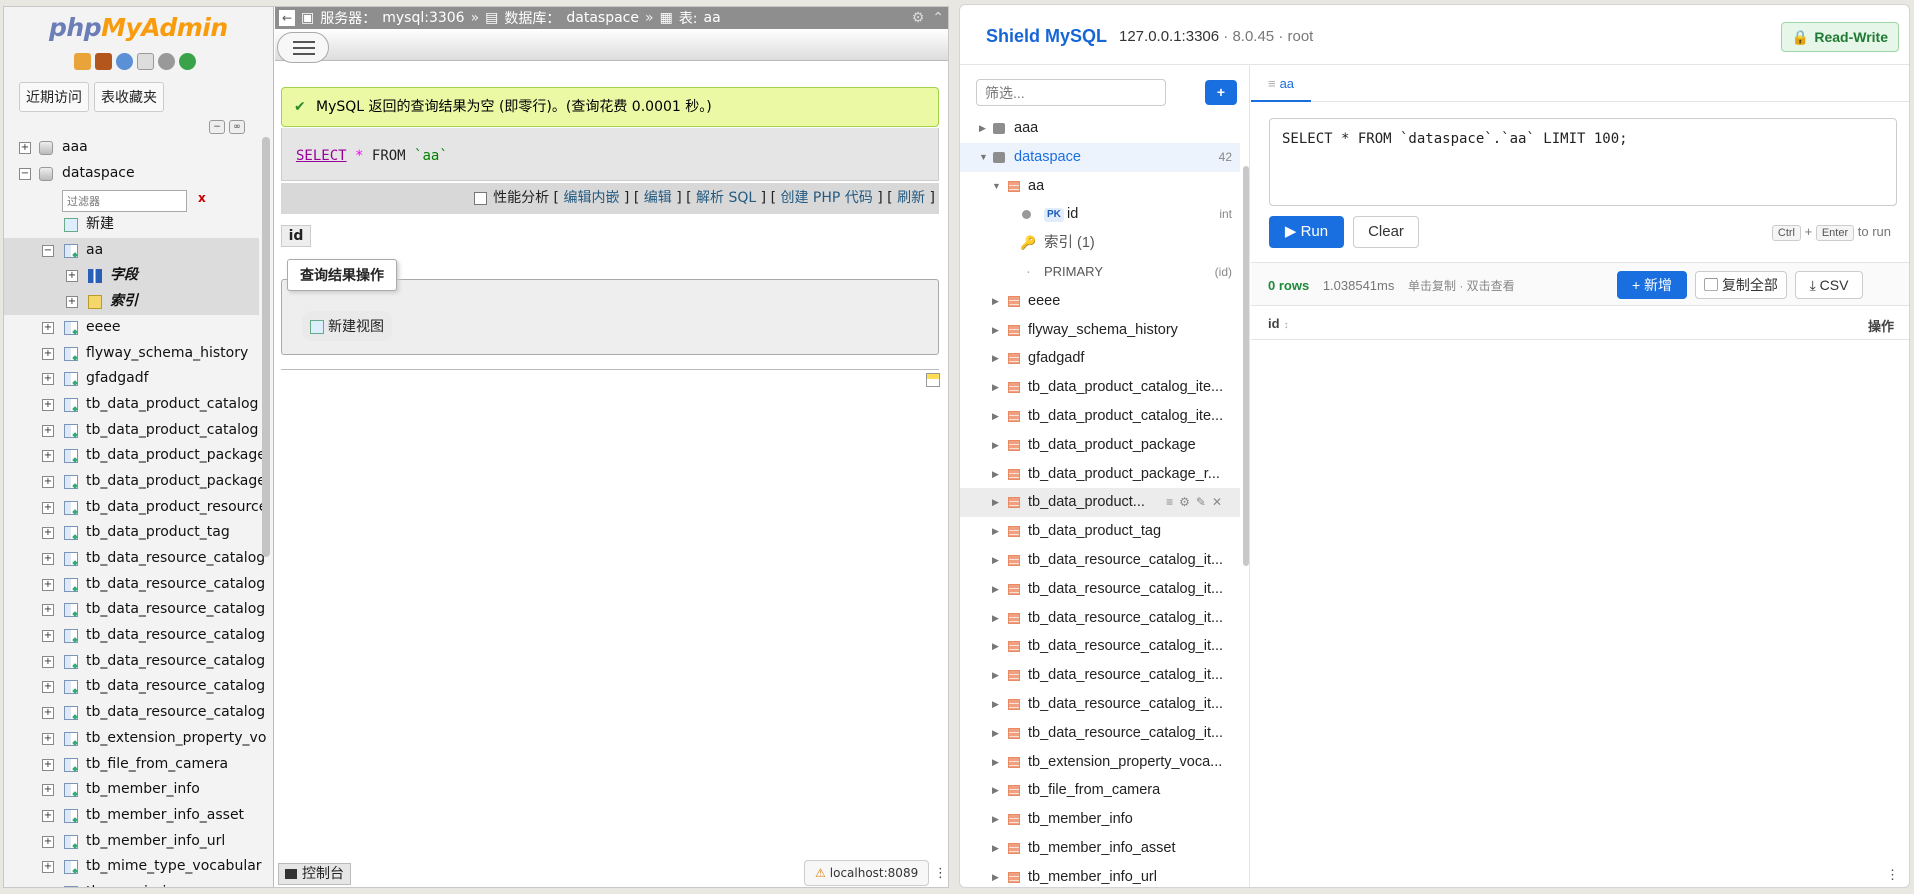 The height and width of the screenshot is (894, 1914). Describe the element at coordinates (481, 198) in the screenshot. I see `profiling-checkbox` at that location.